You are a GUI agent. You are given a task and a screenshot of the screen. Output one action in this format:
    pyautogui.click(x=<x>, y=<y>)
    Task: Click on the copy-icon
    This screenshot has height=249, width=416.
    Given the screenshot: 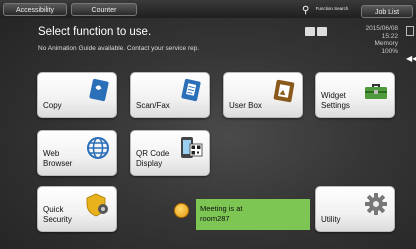 What is the action you would take?
    pyautogui.click(x=99, y=90)
    